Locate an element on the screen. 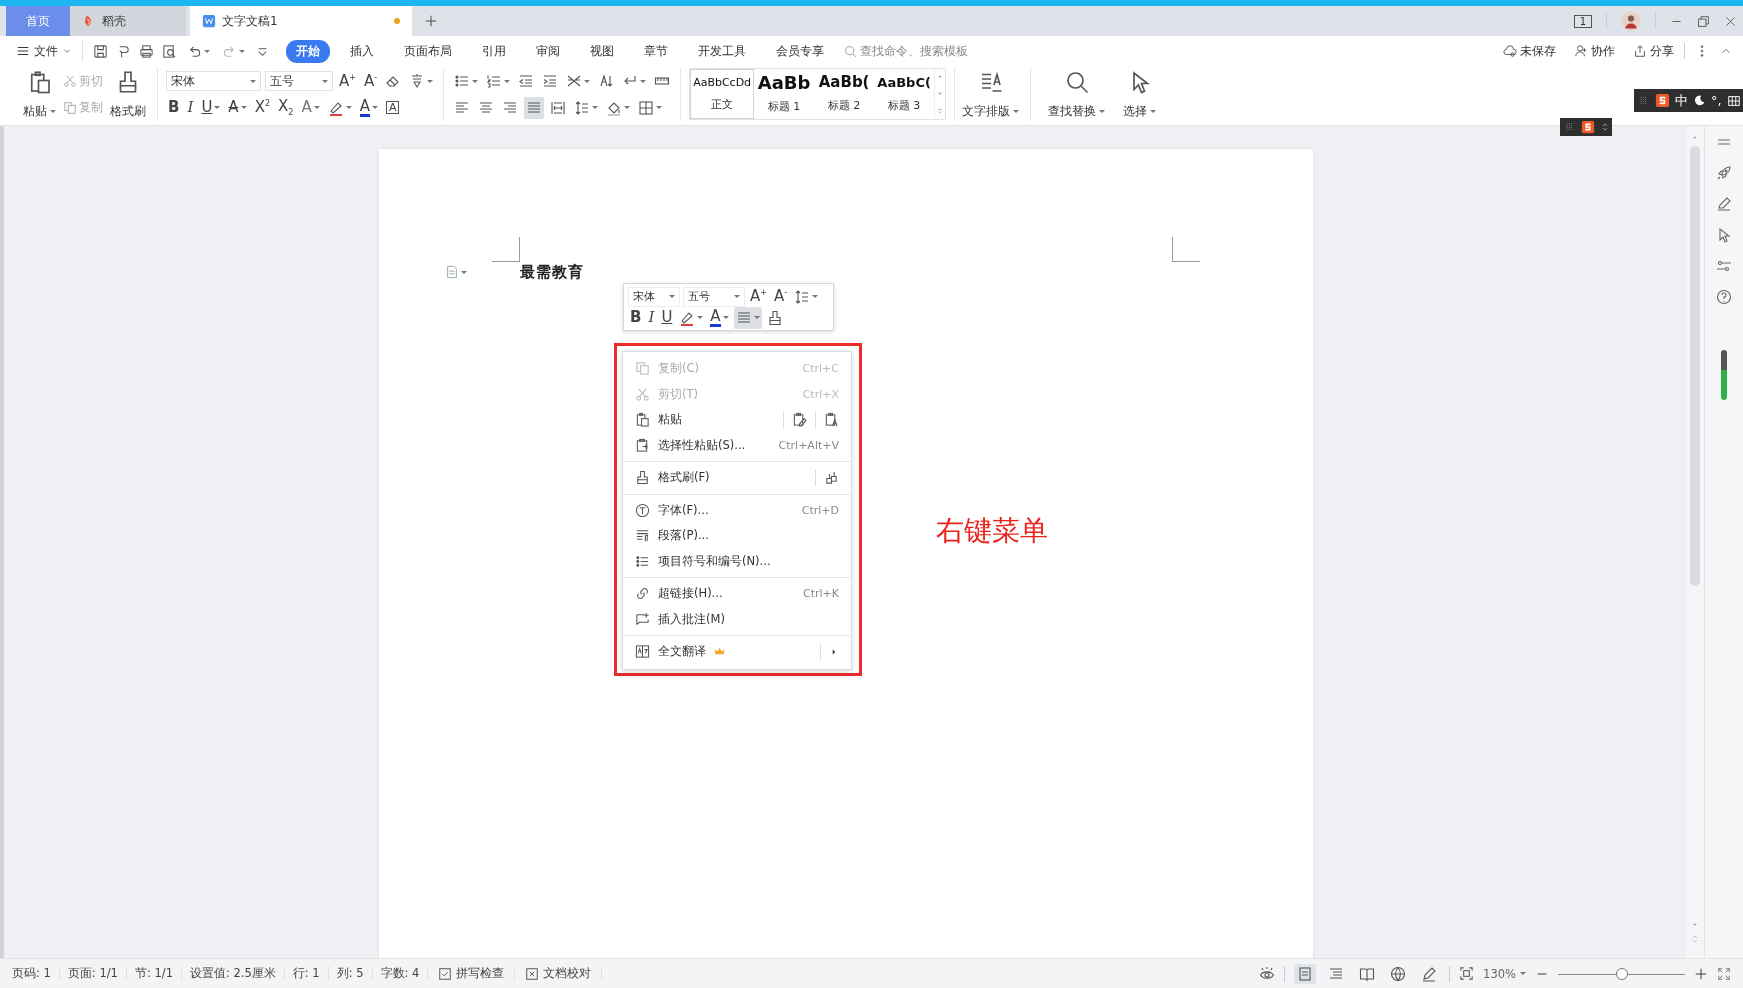  menu-item: 粘贴 is located at coordinates (737, 420).